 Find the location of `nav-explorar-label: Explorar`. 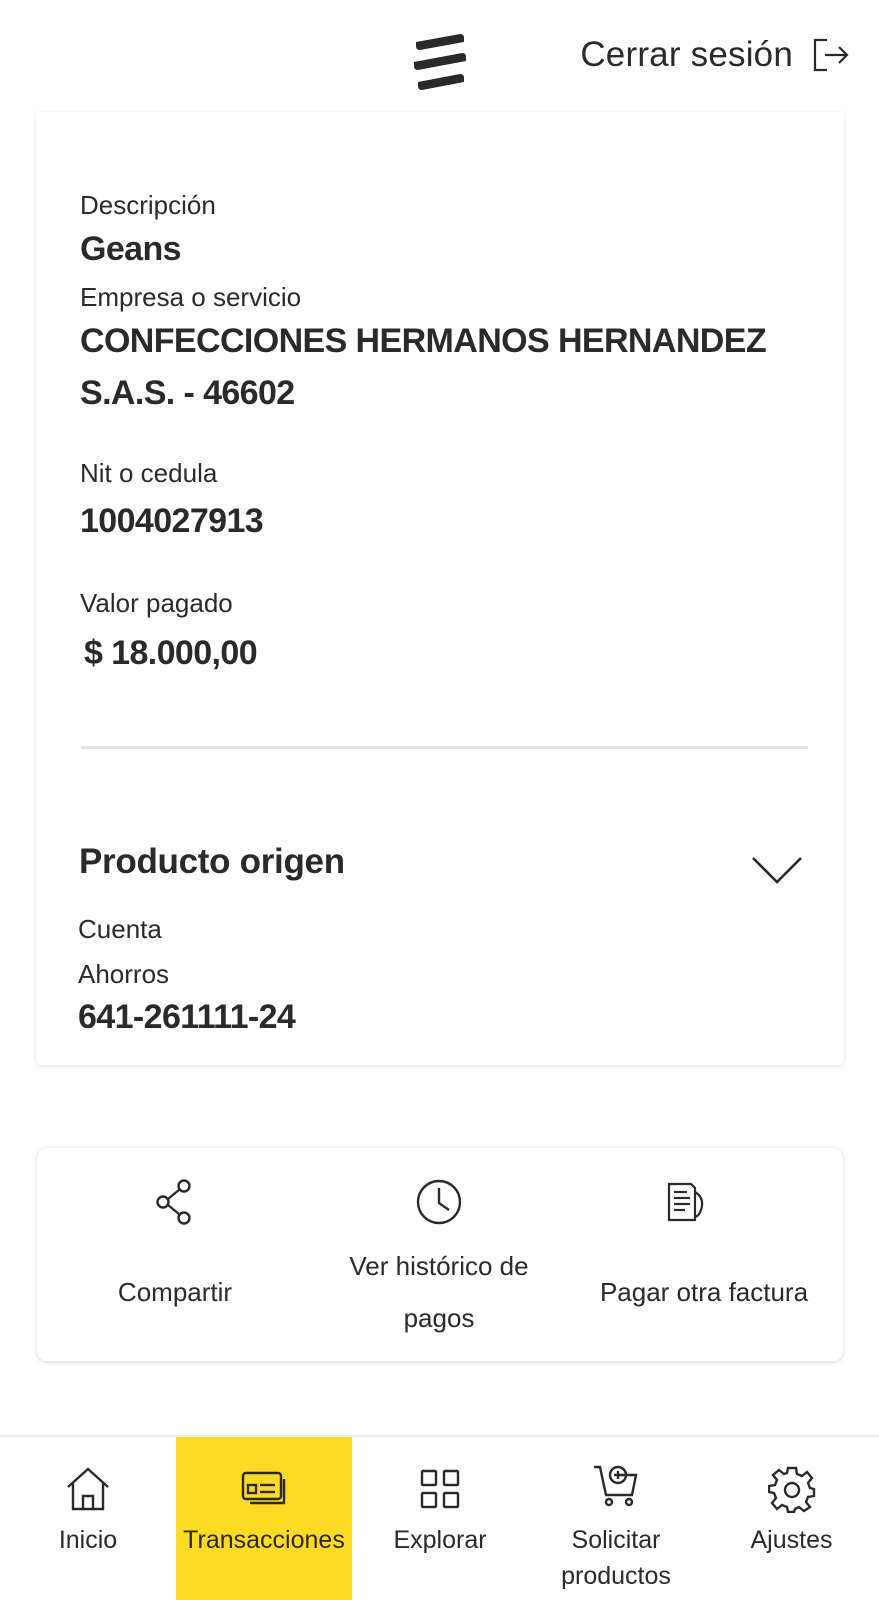

nav-explorar-label: Explorar is located at coordinates (440, 1540).